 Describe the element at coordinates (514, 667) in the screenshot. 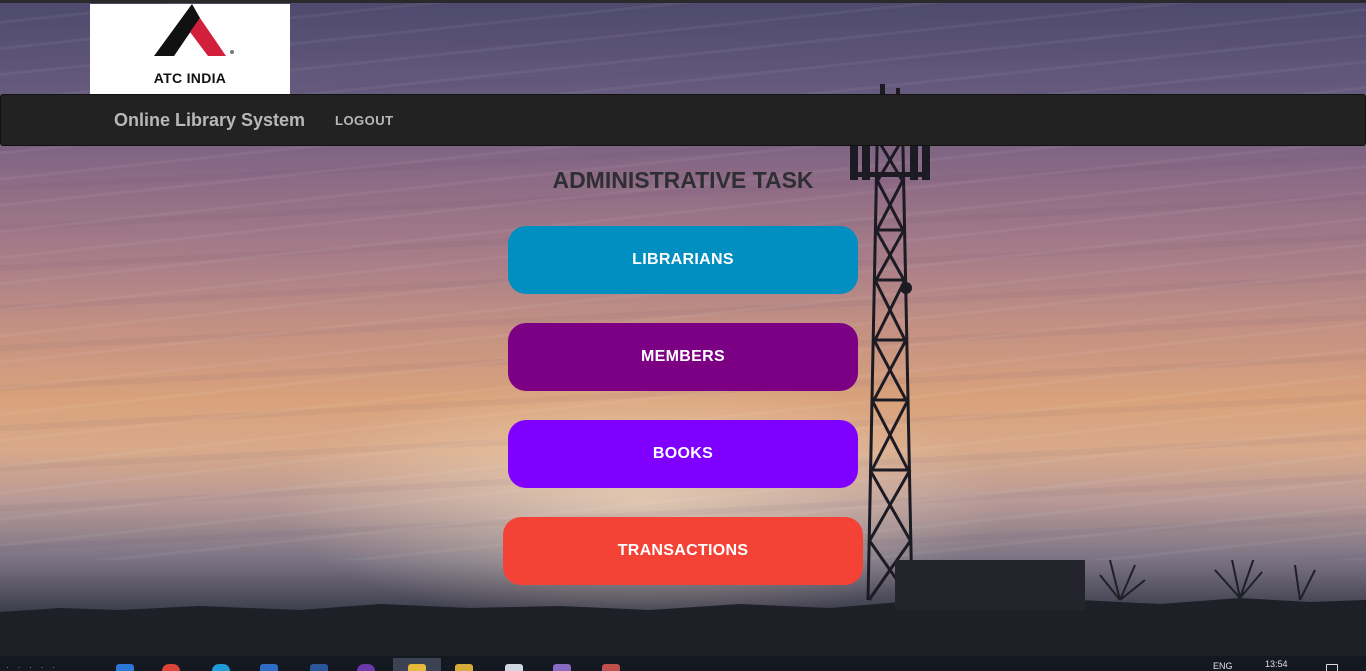

I see `notepad-icon` at that location.